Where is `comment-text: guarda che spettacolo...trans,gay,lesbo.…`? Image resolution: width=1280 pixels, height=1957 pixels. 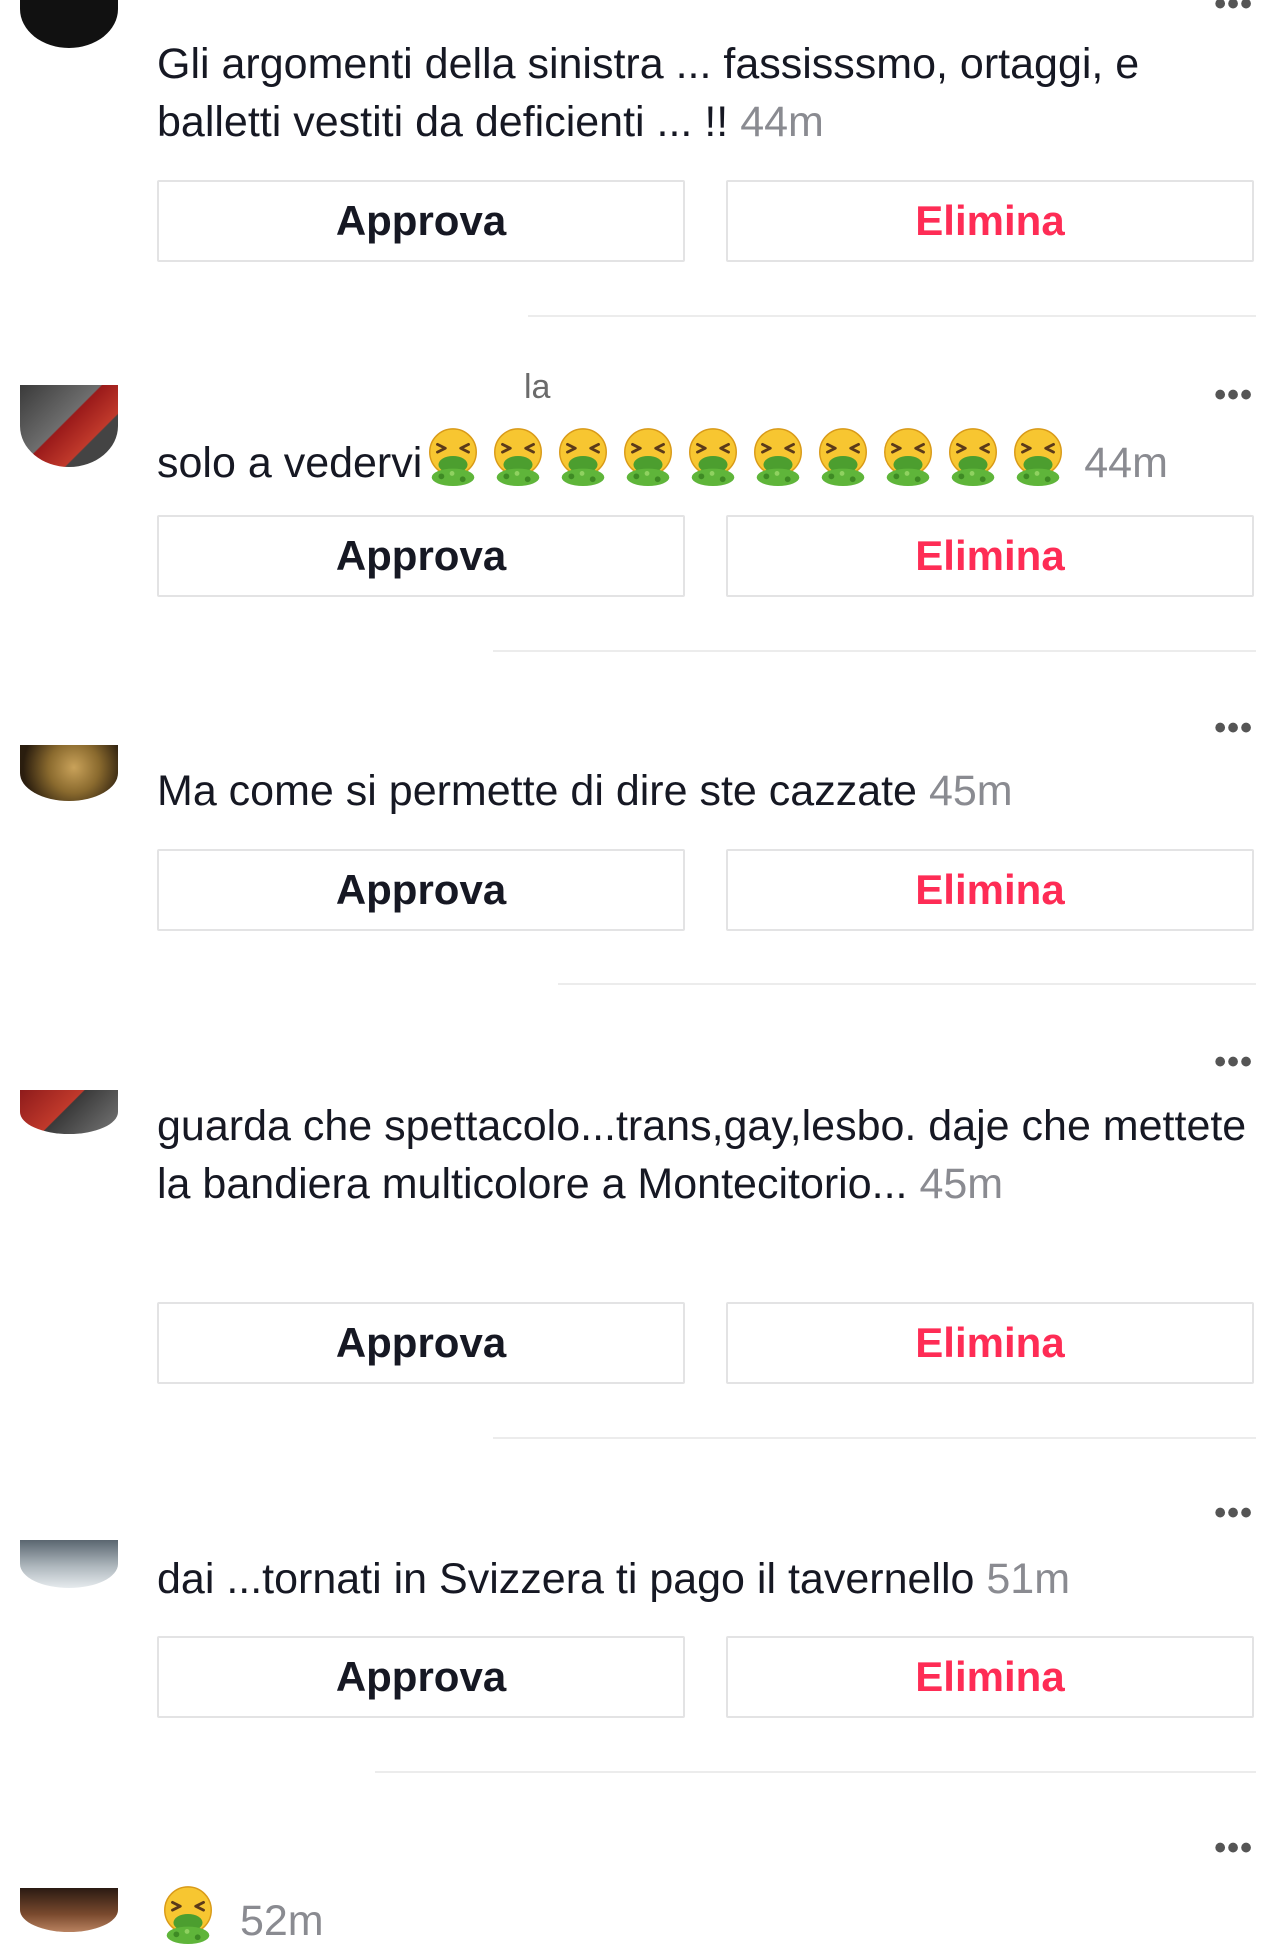 comment-text: guarda che spettacolo...trans,gay,lesbo.… is located at coordinates (717, 1155).